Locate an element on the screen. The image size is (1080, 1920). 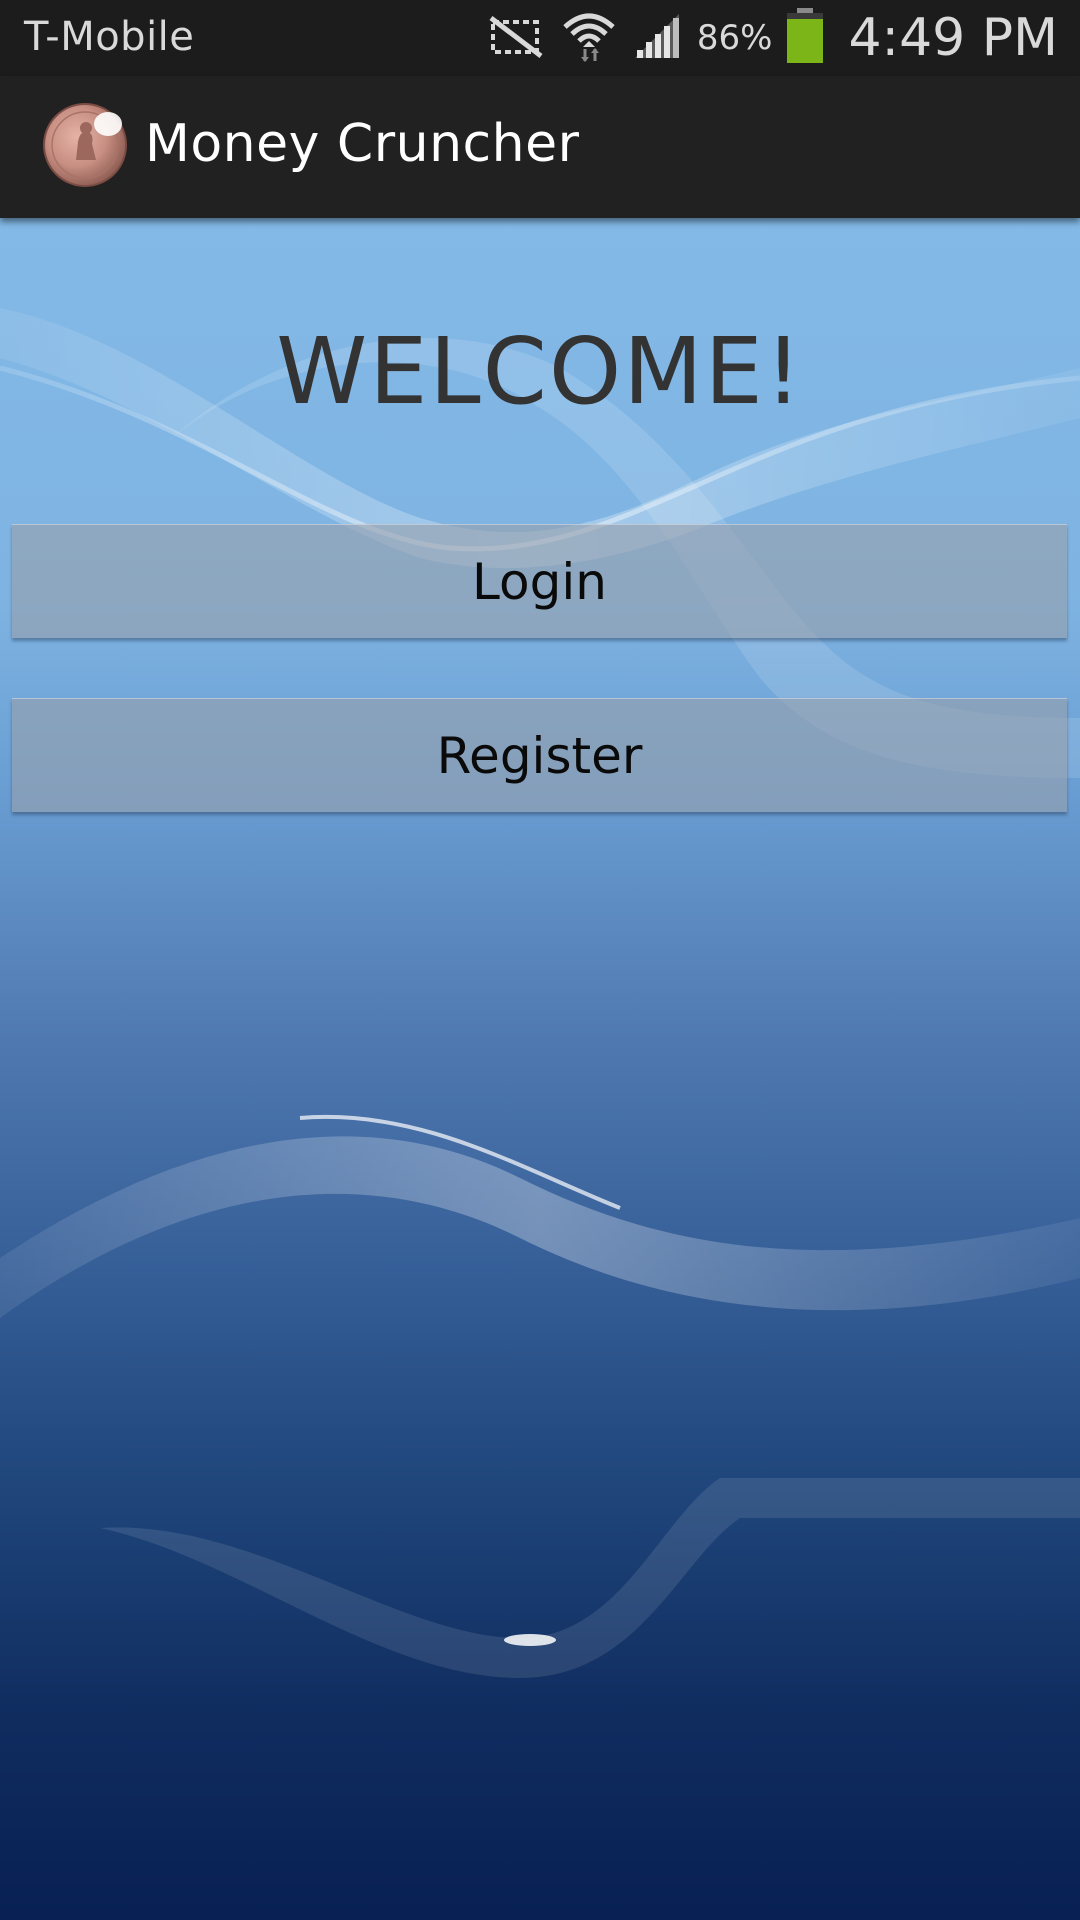
status-bar: T-Mobile 86% 4:49 PM is located at coordinates (540, 38).